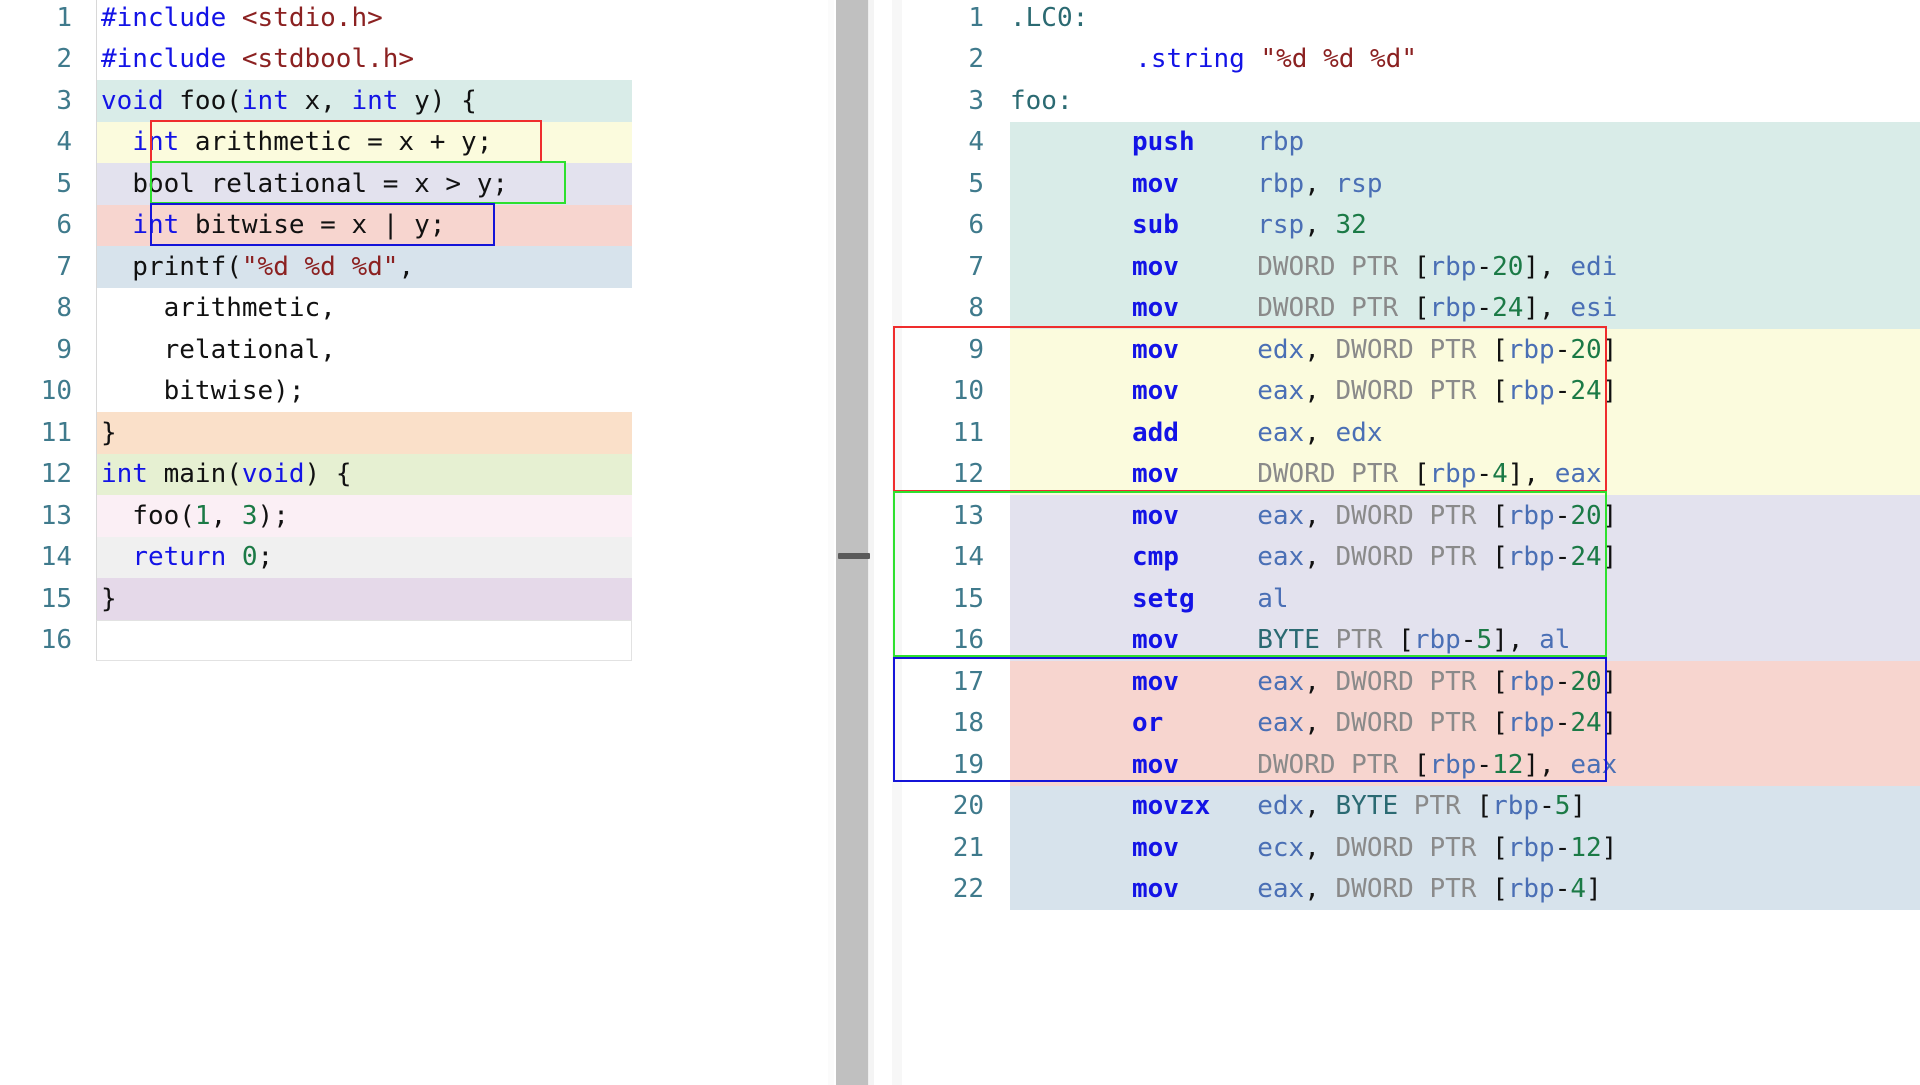 The height and width of the screenshot is (1085, 1920). Describe the element at coordinates (854, 556) in the screenshot. I see `splitter-grip-handle` at that location.